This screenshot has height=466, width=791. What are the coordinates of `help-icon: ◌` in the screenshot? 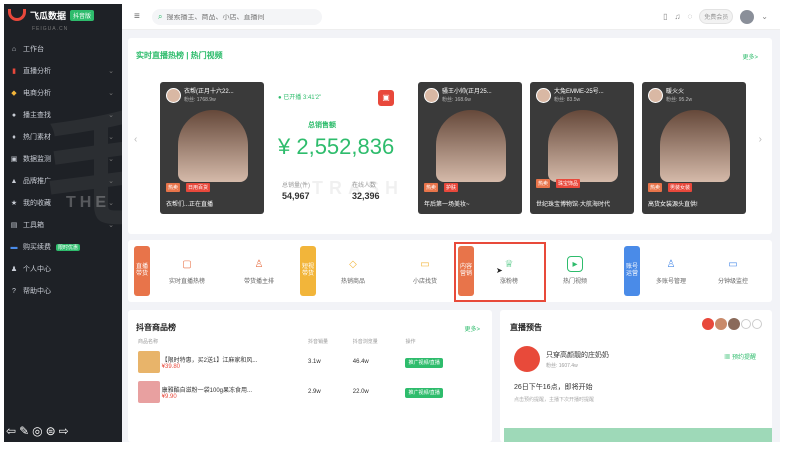 It's located at (690, 16).